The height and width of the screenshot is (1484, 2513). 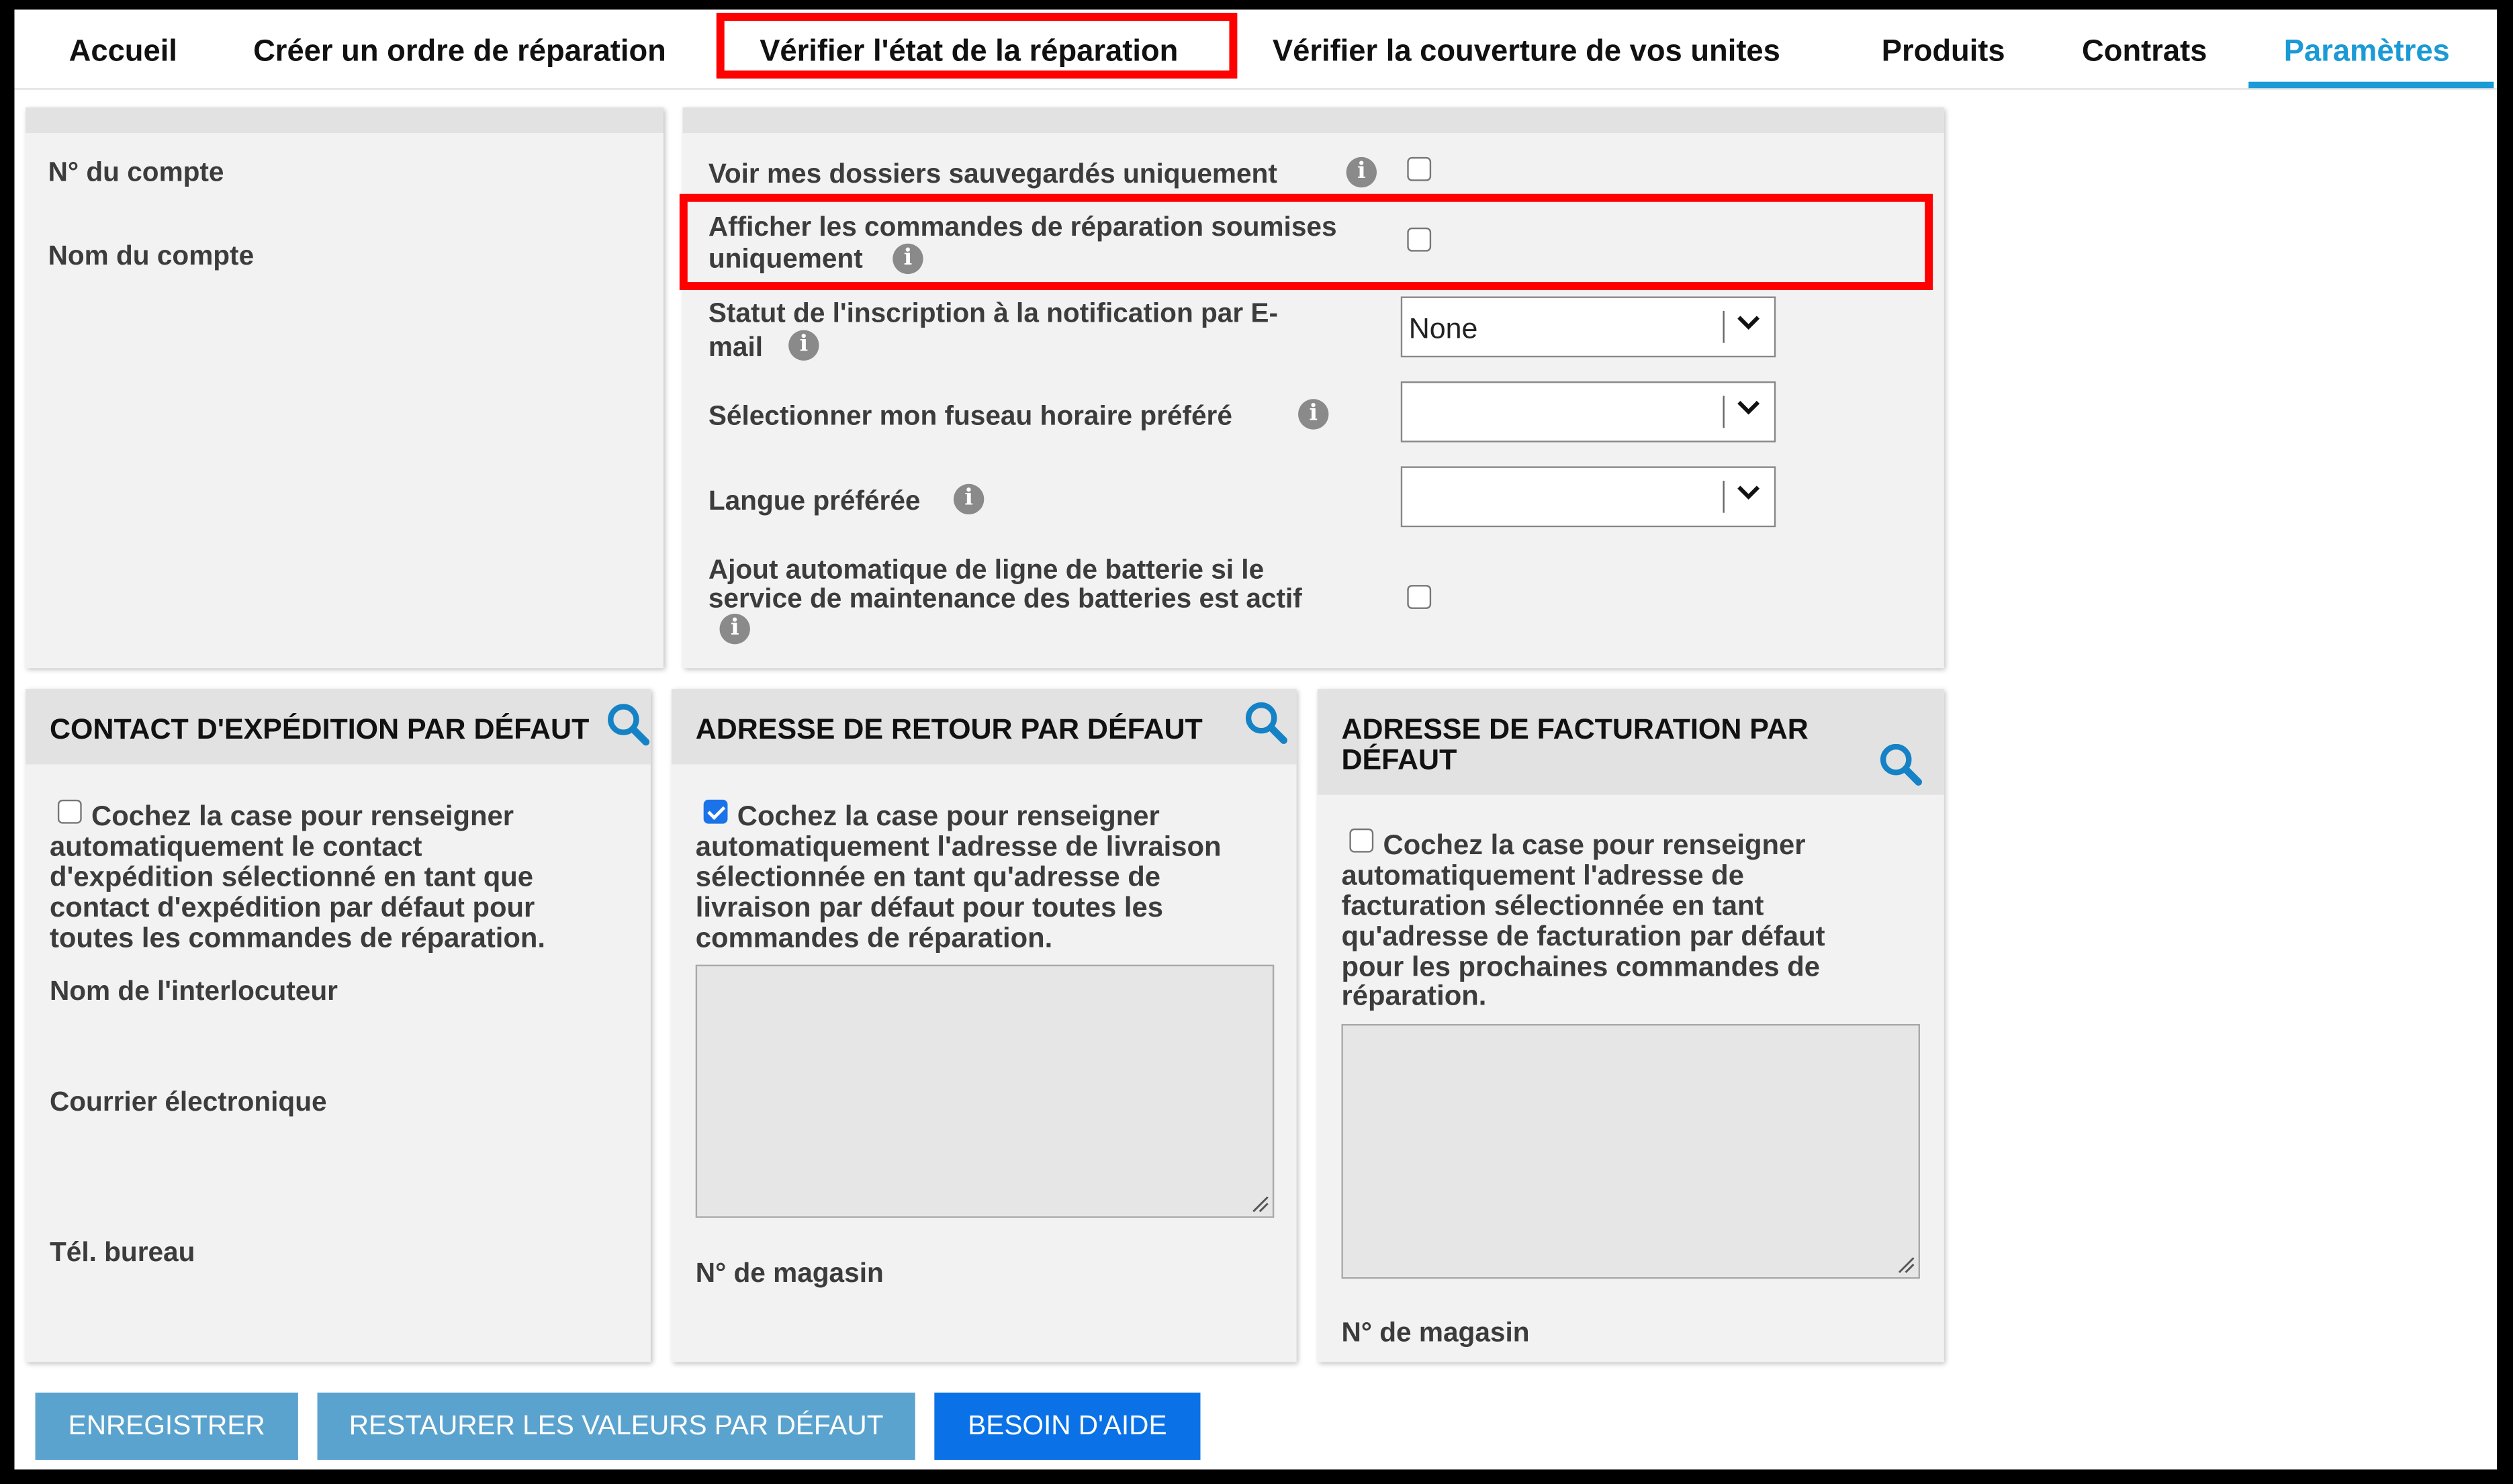 I want to click on return-default-checkbox, so click(x=715, y=811).